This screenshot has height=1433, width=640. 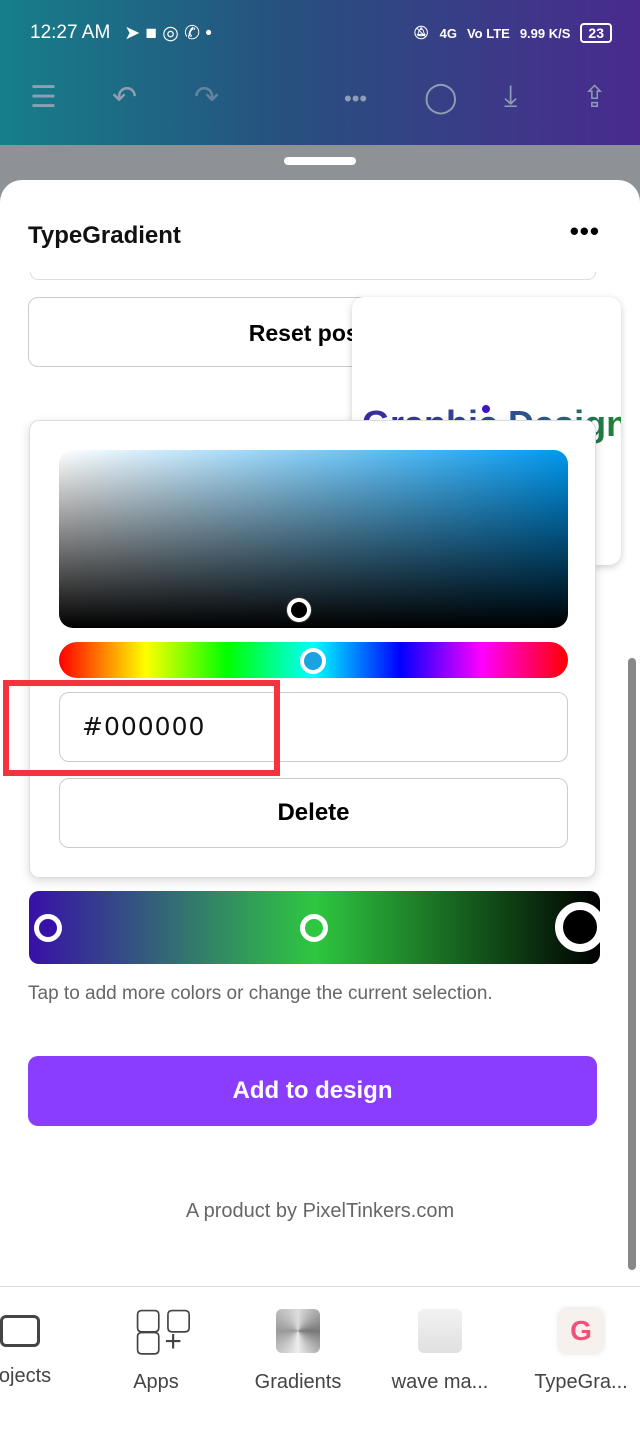 I want to click on saturation-value-area, so click(x=313, y=539).